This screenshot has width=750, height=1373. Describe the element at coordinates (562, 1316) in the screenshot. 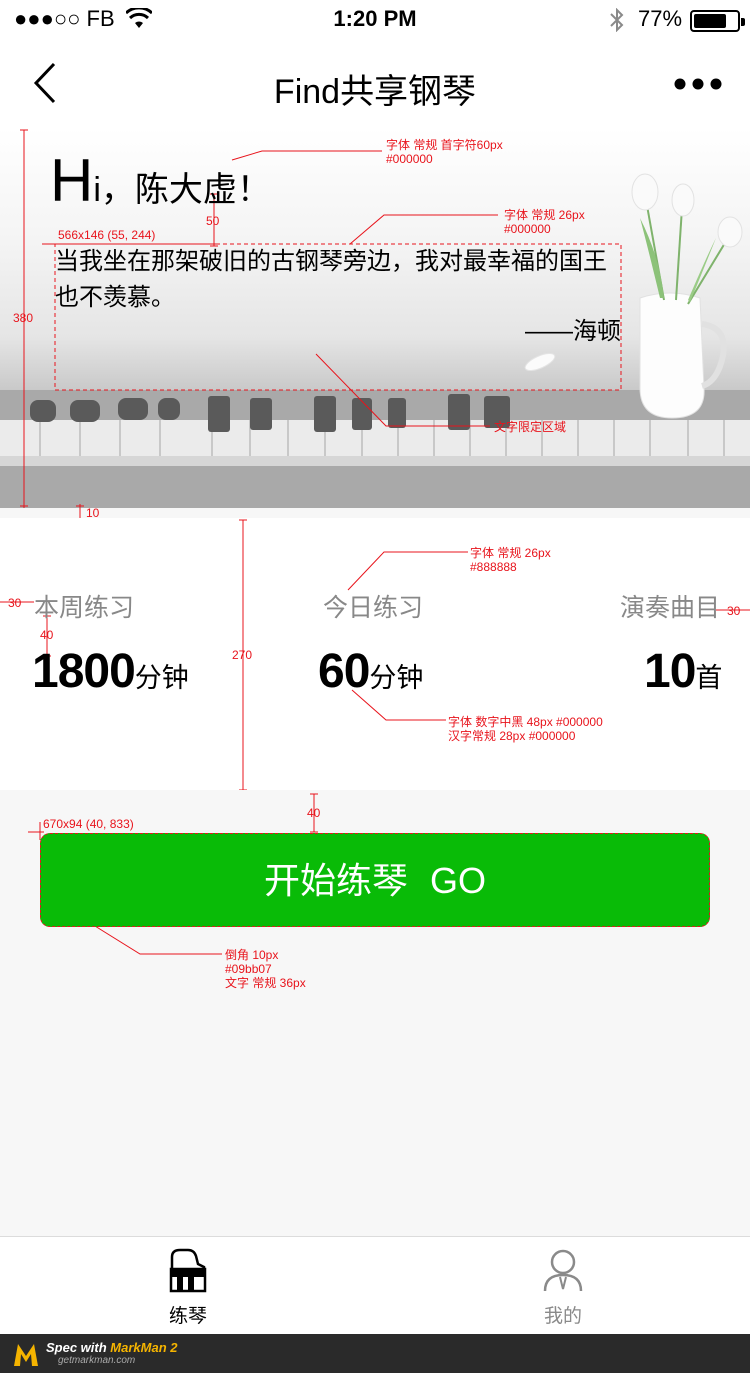

I see `tab-mine-label: 我的` at that location.